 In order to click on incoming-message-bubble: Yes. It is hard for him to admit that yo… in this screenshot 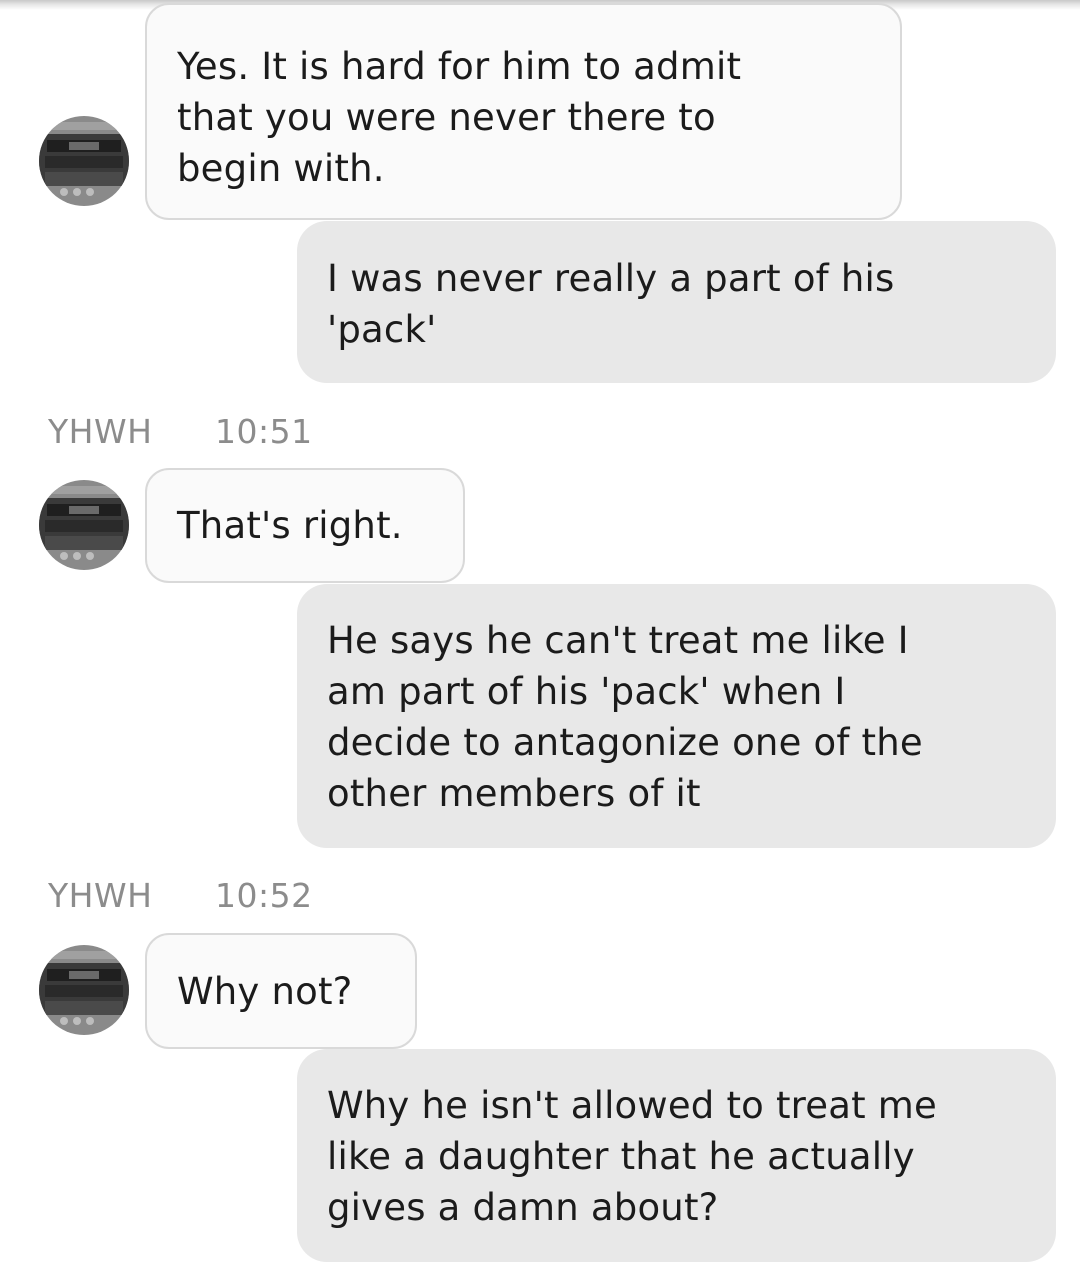, I will do `click(523, 111)`.